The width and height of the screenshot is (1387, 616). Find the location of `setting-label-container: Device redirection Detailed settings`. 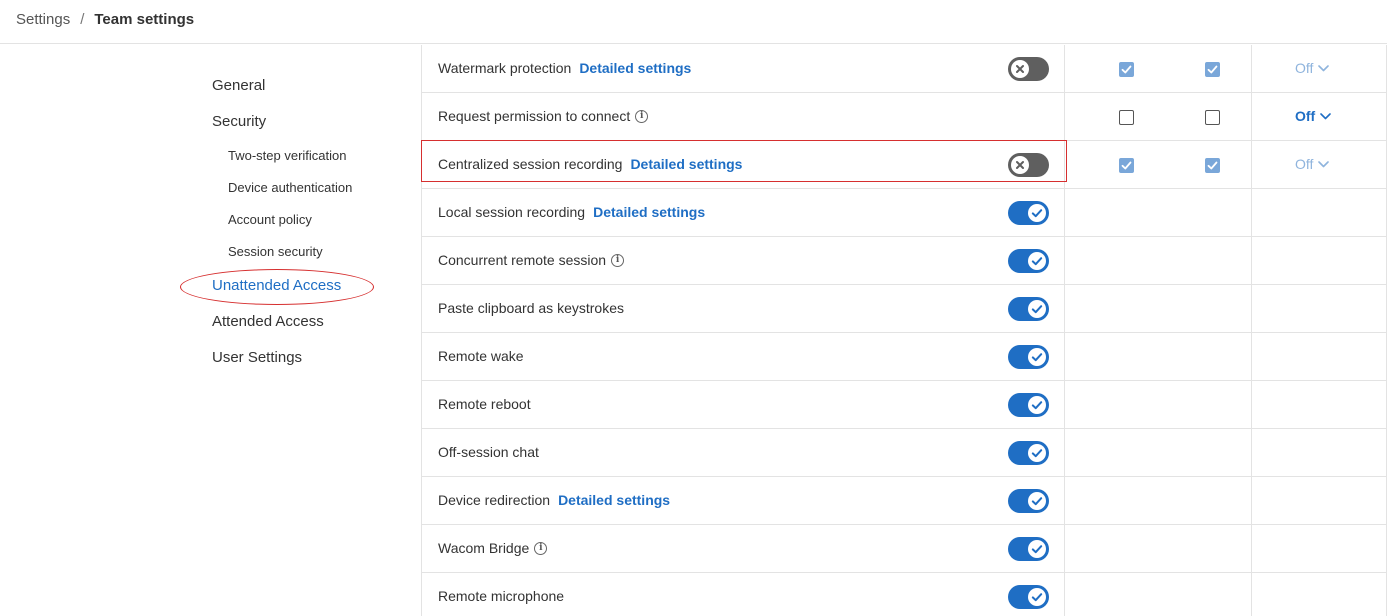

setting-label-container: Device redirection Detailed settings is located at coordinates (554, 500).